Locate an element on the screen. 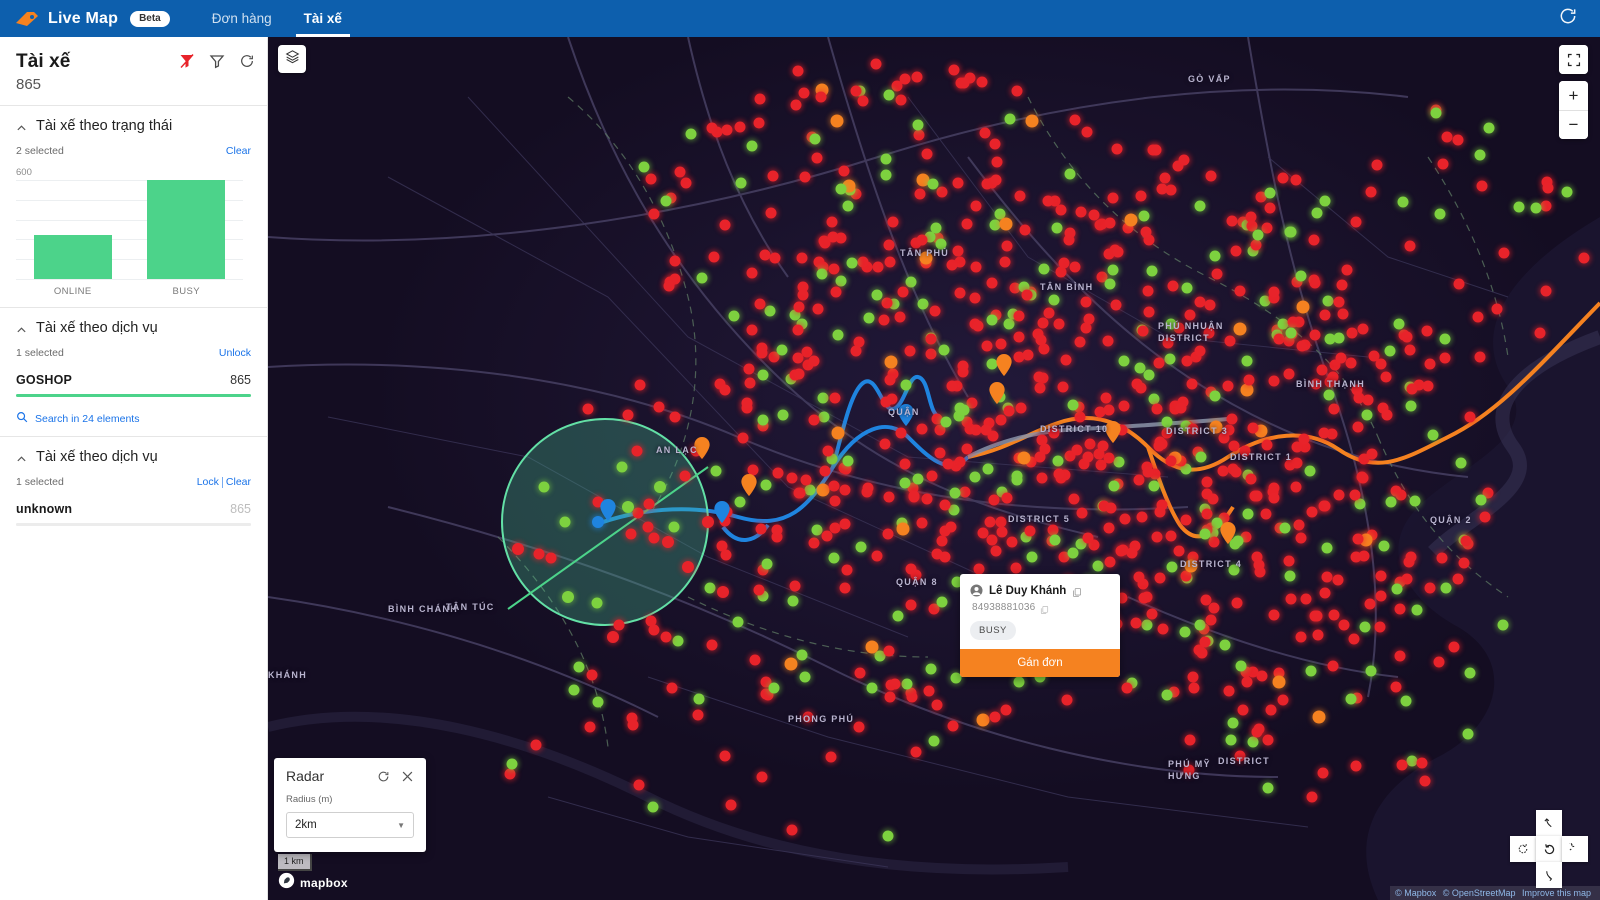 The width and height of the screenshot is (1600, 900). driver-pin-marker is located at coordinates (749, 487).